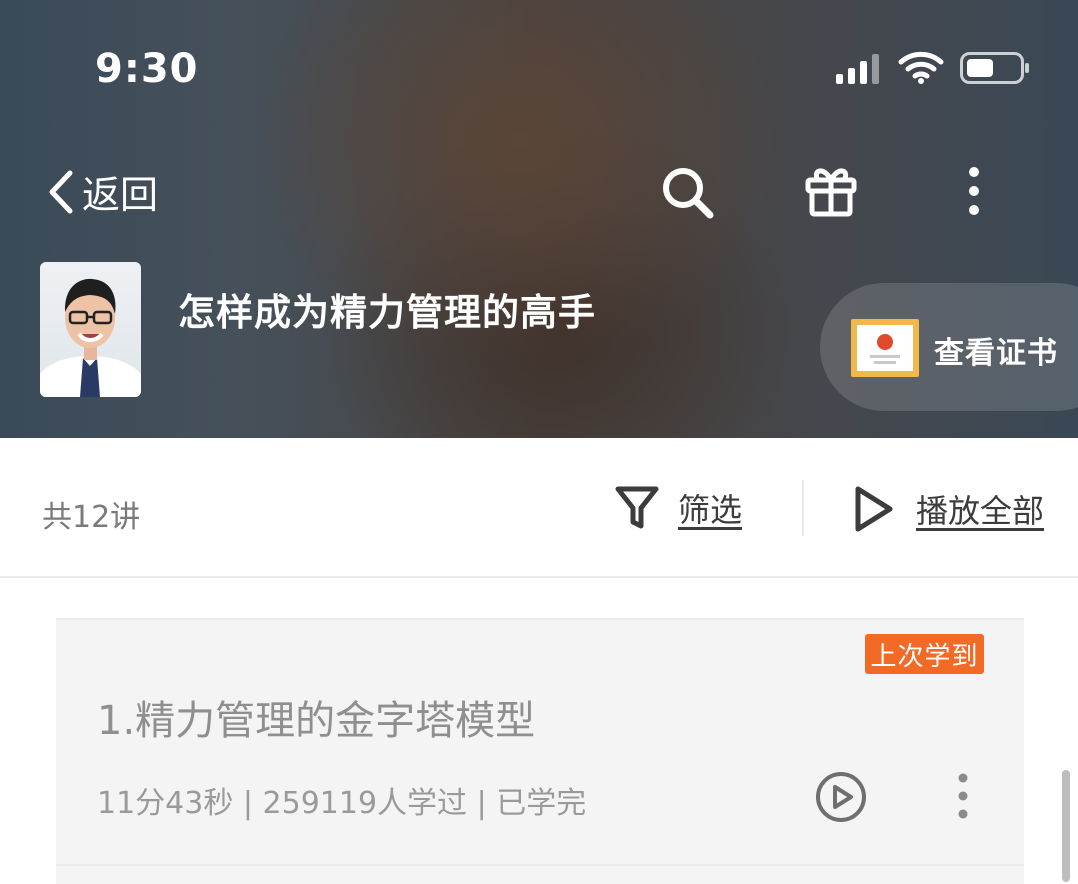 Image resolution: width=1078 pixels, height=884 pixels. What do you see at coordinates (120, 195) in the screenshot?
I see `back-label: 返回` at bounding box center [120, 195].